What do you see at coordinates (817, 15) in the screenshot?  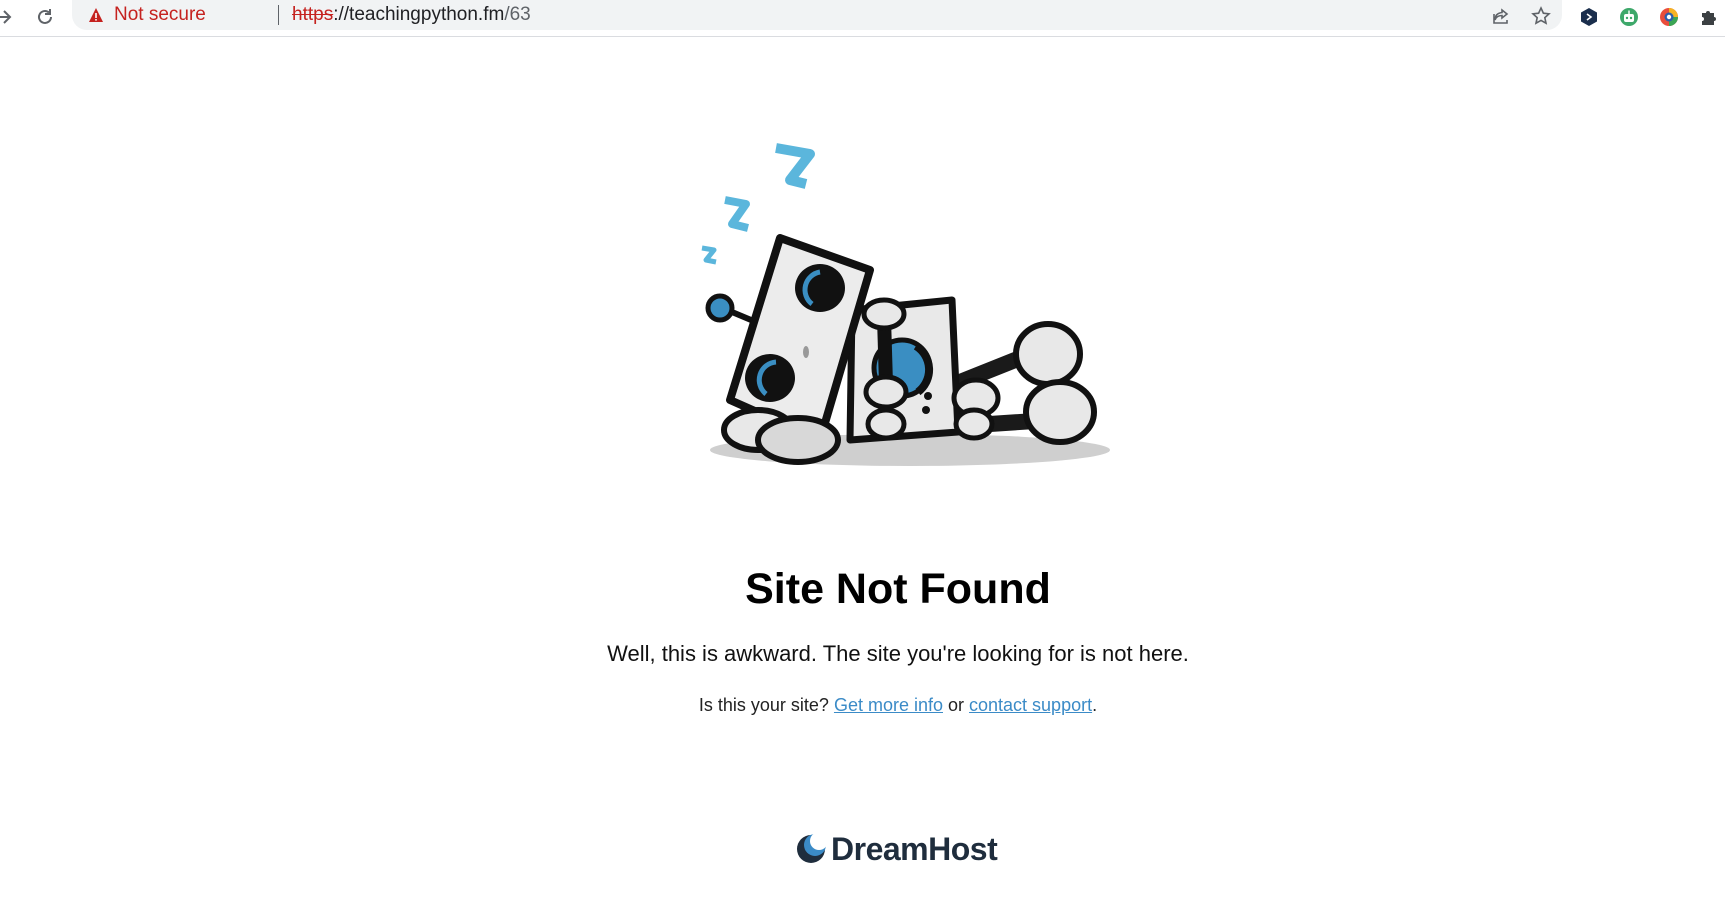 I see `address-bar: Not secure https://teachingpython.fm/63` at bounding box center [817, 15].